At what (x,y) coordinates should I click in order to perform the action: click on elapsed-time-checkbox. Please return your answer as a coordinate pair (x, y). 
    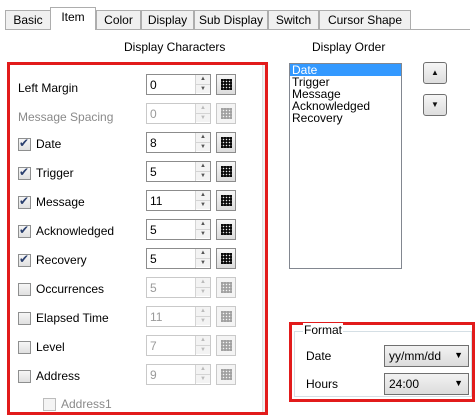
    Looking at the image, I should click on (24, 318).